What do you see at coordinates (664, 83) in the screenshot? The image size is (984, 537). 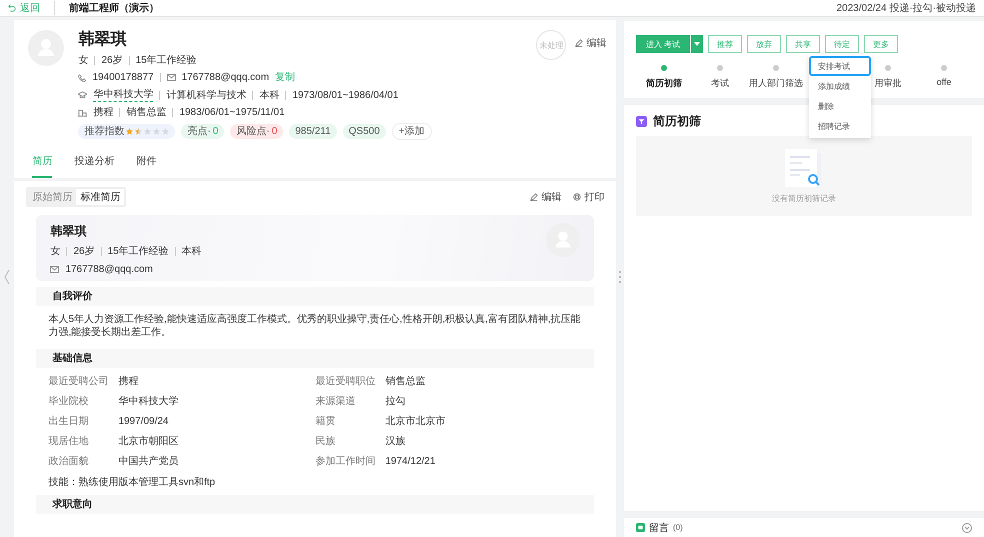 I see `step-label: 简历初筛` at bounding box center [664, 83].